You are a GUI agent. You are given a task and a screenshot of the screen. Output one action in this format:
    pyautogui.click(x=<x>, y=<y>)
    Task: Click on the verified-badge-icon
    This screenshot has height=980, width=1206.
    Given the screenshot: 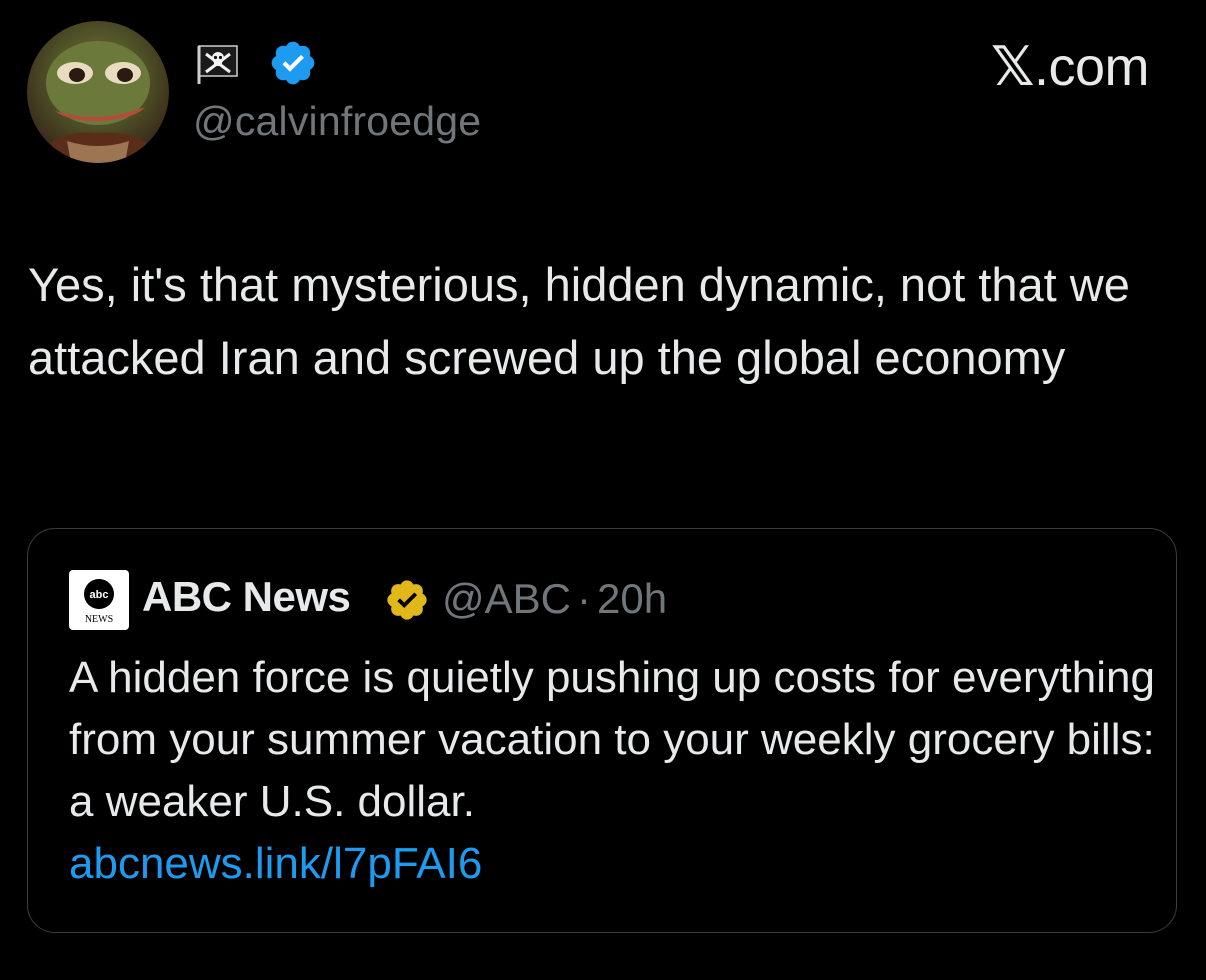 What is the action you would take?
    pyautogui.click(x=293, y=63)
    